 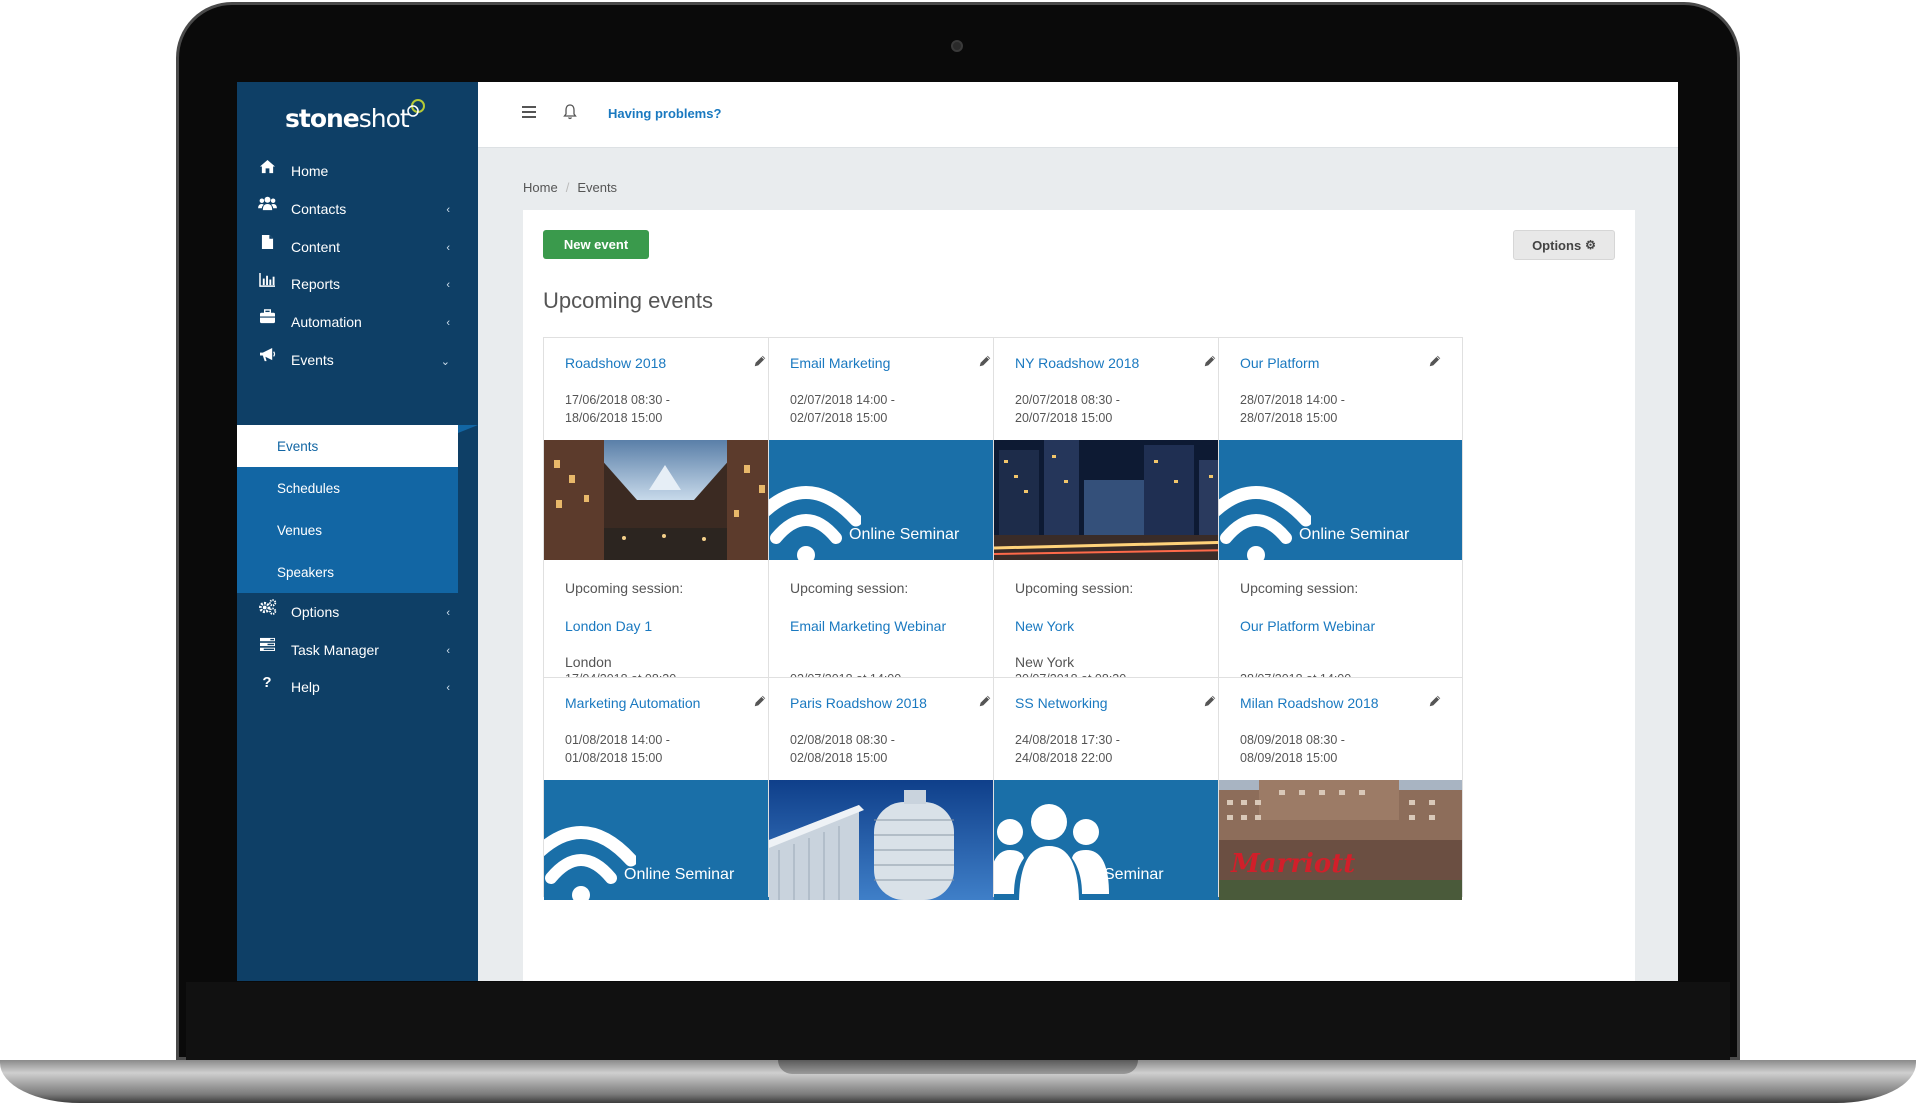 What do you see at coordinates (597, 187) in the screenshot?
I see `breadcrumb-current: Events` at bounding box center [597, 187].